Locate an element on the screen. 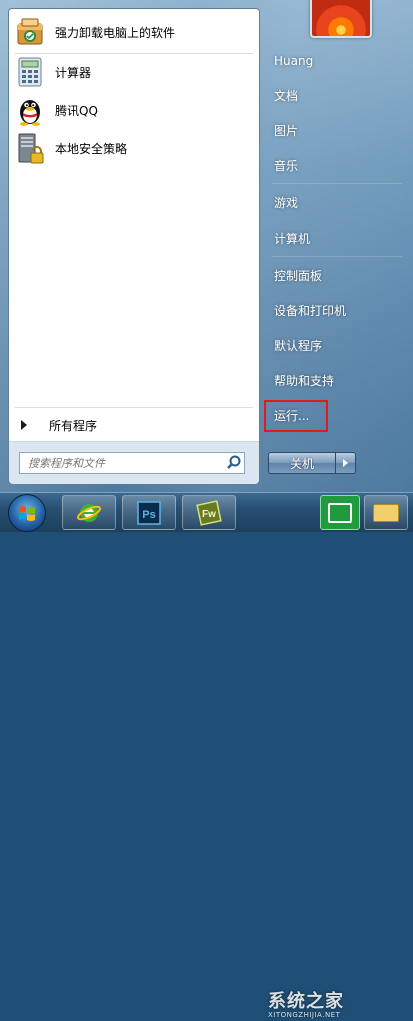  uninstaller-icon is located at coordinates (30, 32).